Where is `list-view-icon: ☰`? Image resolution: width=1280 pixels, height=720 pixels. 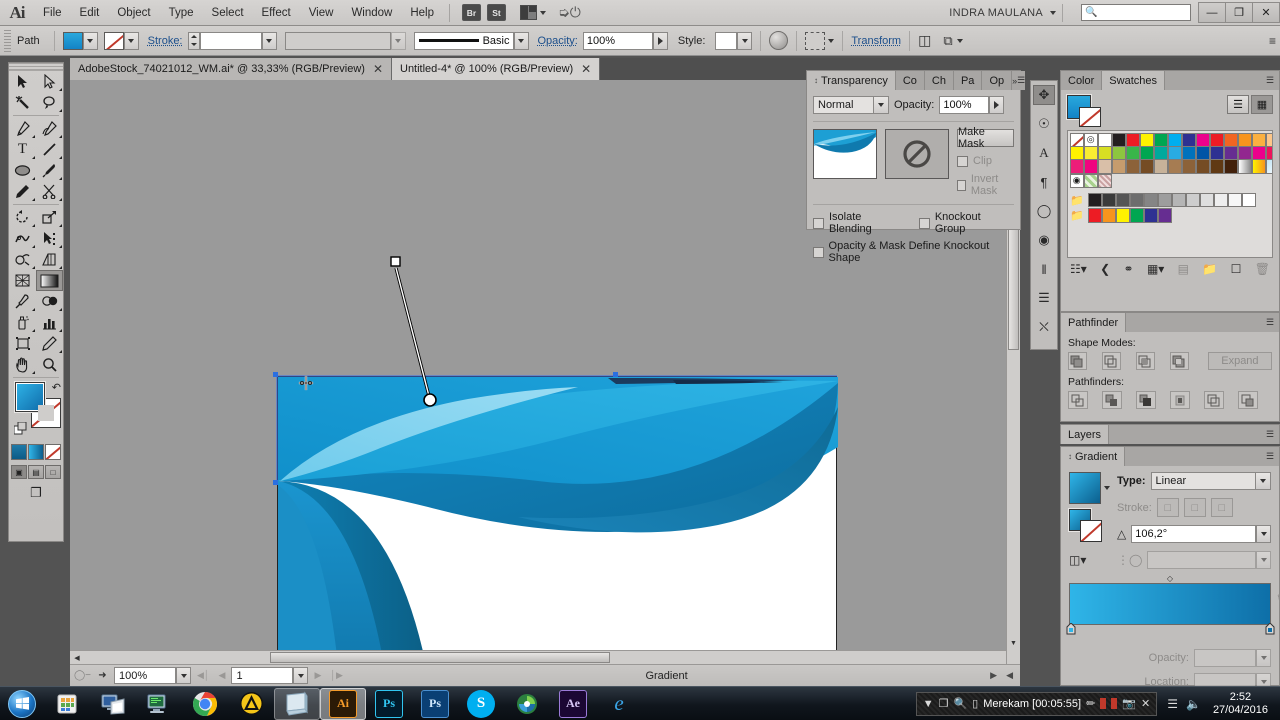
list-view-icon: ☰ is located at coordinates (1238, 104).